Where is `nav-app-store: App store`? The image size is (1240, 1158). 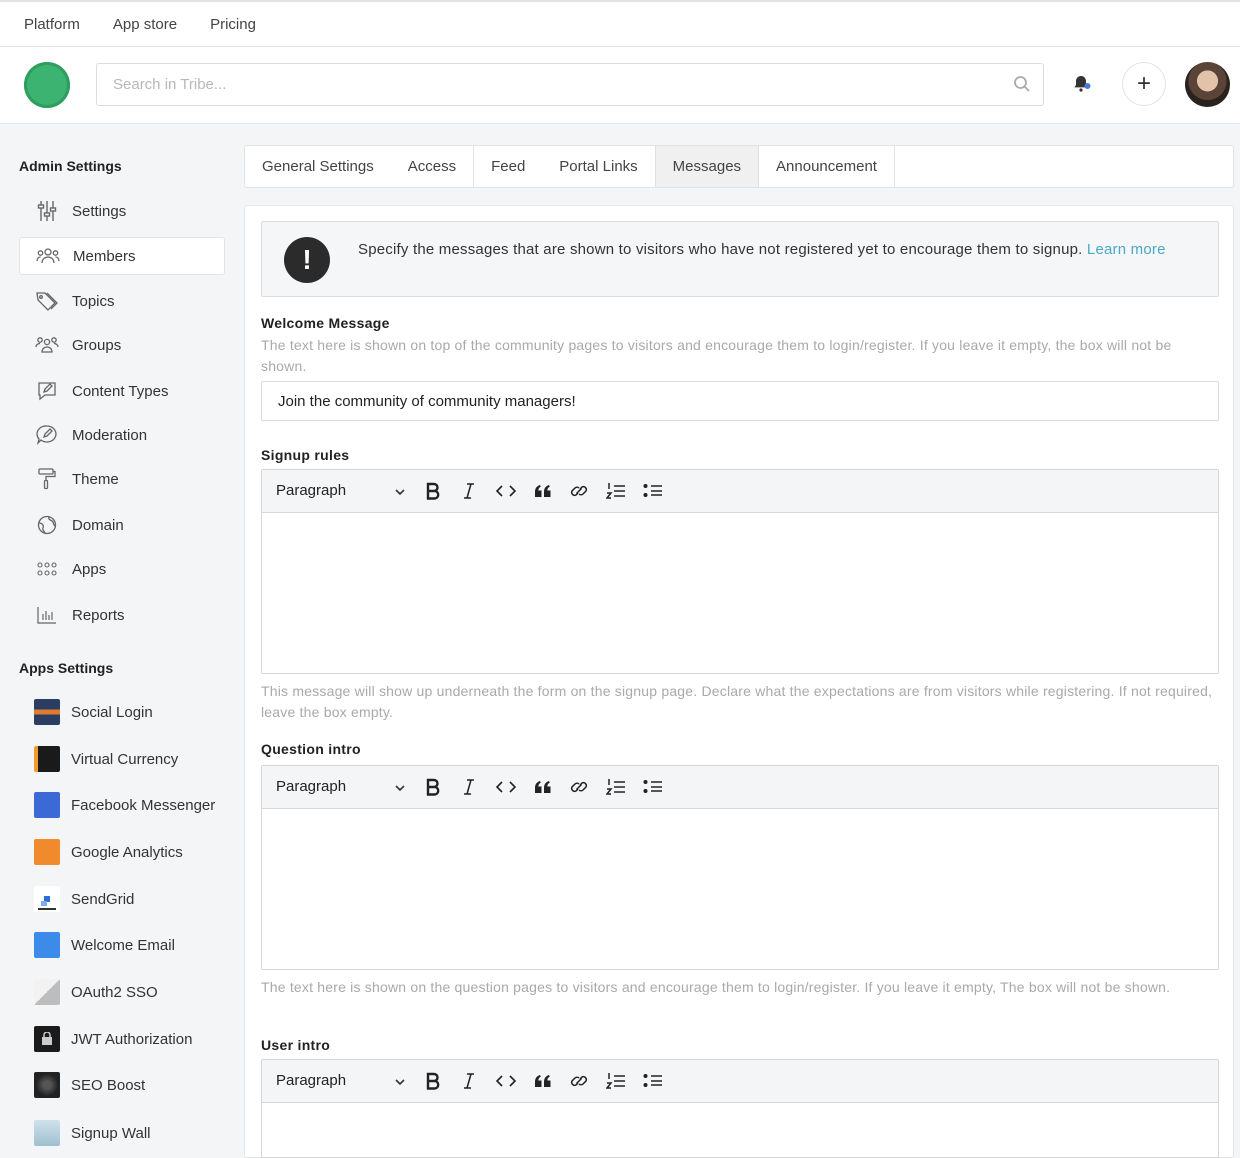 nav-app-store: App store is located at coordinates (145, 24).